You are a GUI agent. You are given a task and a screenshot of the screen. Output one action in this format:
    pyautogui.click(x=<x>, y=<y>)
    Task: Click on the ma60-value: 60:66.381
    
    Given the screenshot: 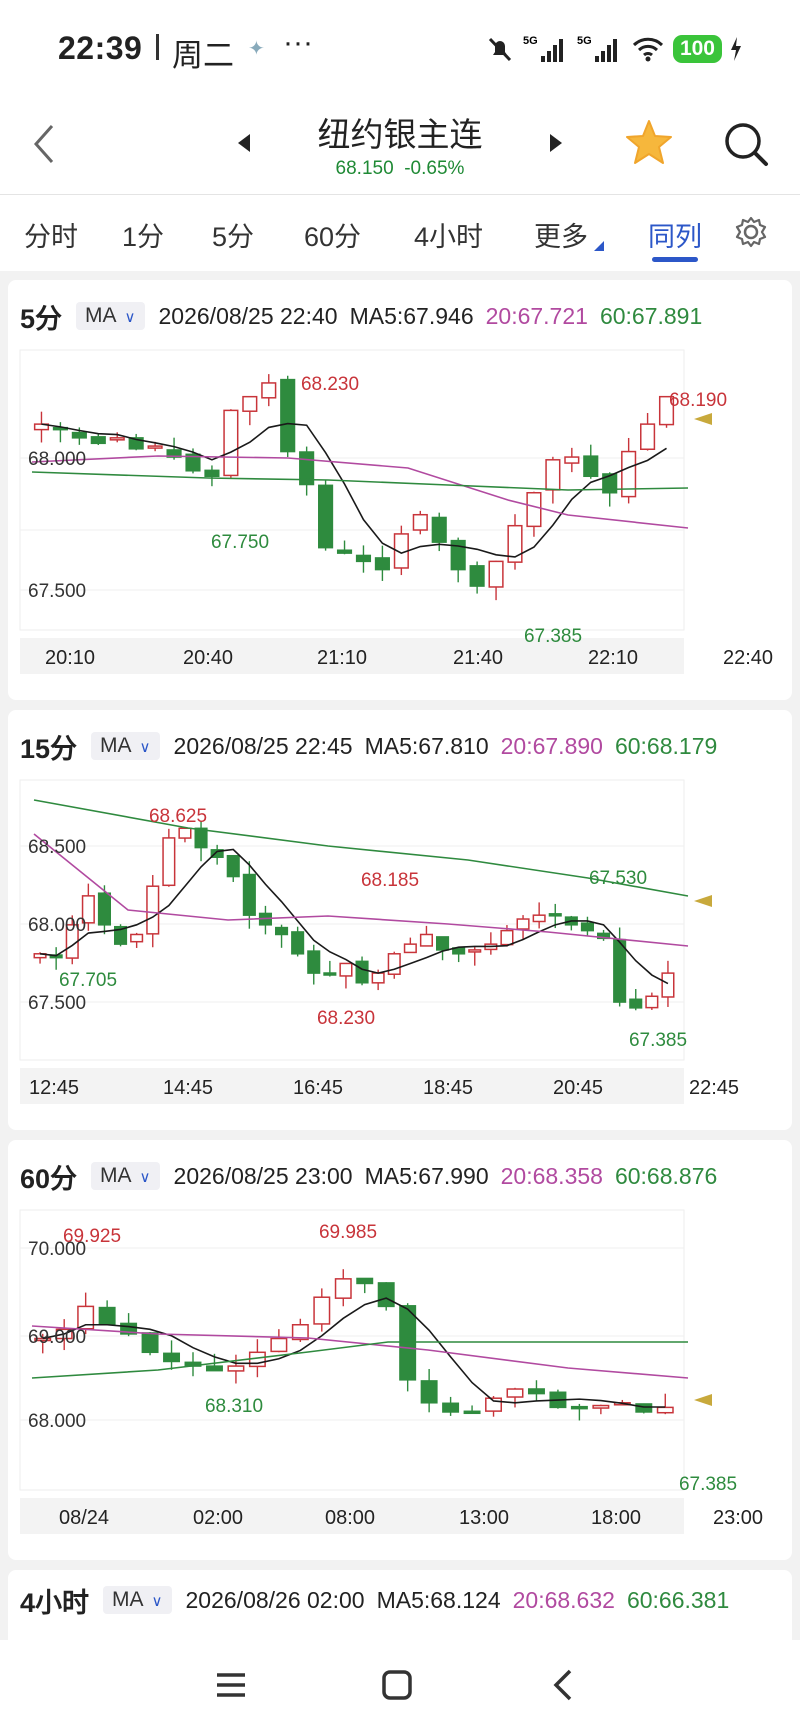 What is the action you would take?
    pyautogui.click(x=678, y=1599)
    